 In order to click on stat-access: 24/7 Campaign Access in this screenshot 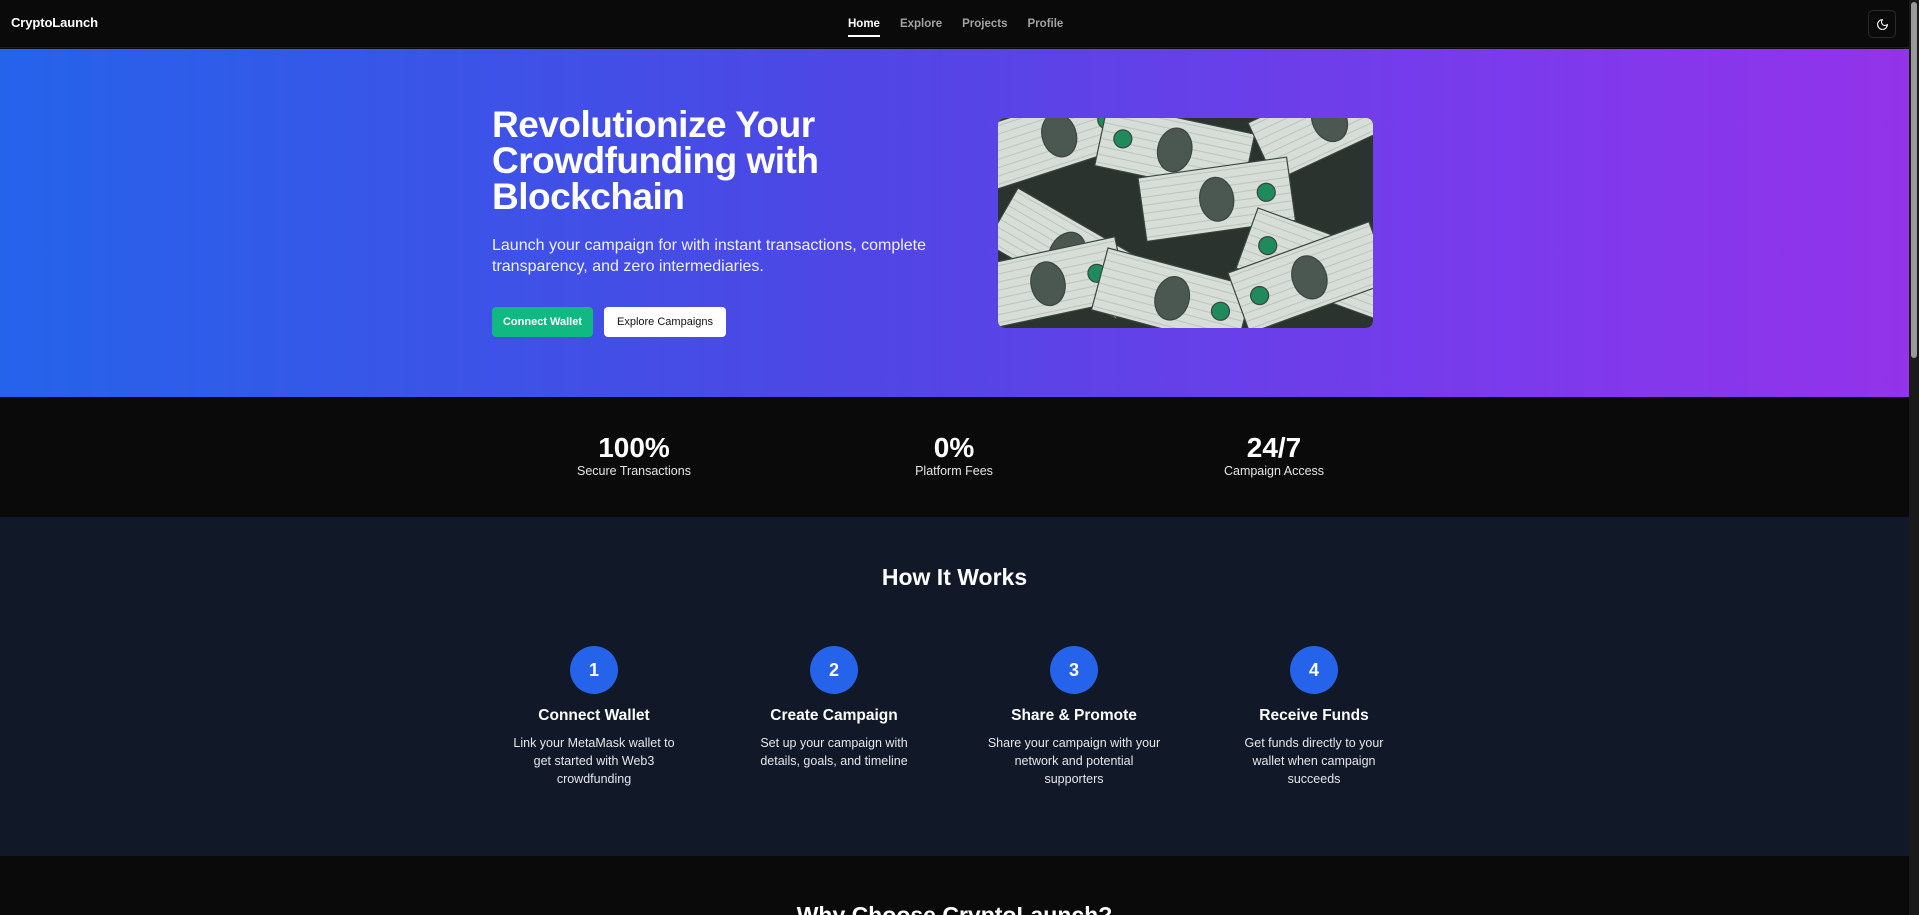, I will do `click(1274, 455)`.